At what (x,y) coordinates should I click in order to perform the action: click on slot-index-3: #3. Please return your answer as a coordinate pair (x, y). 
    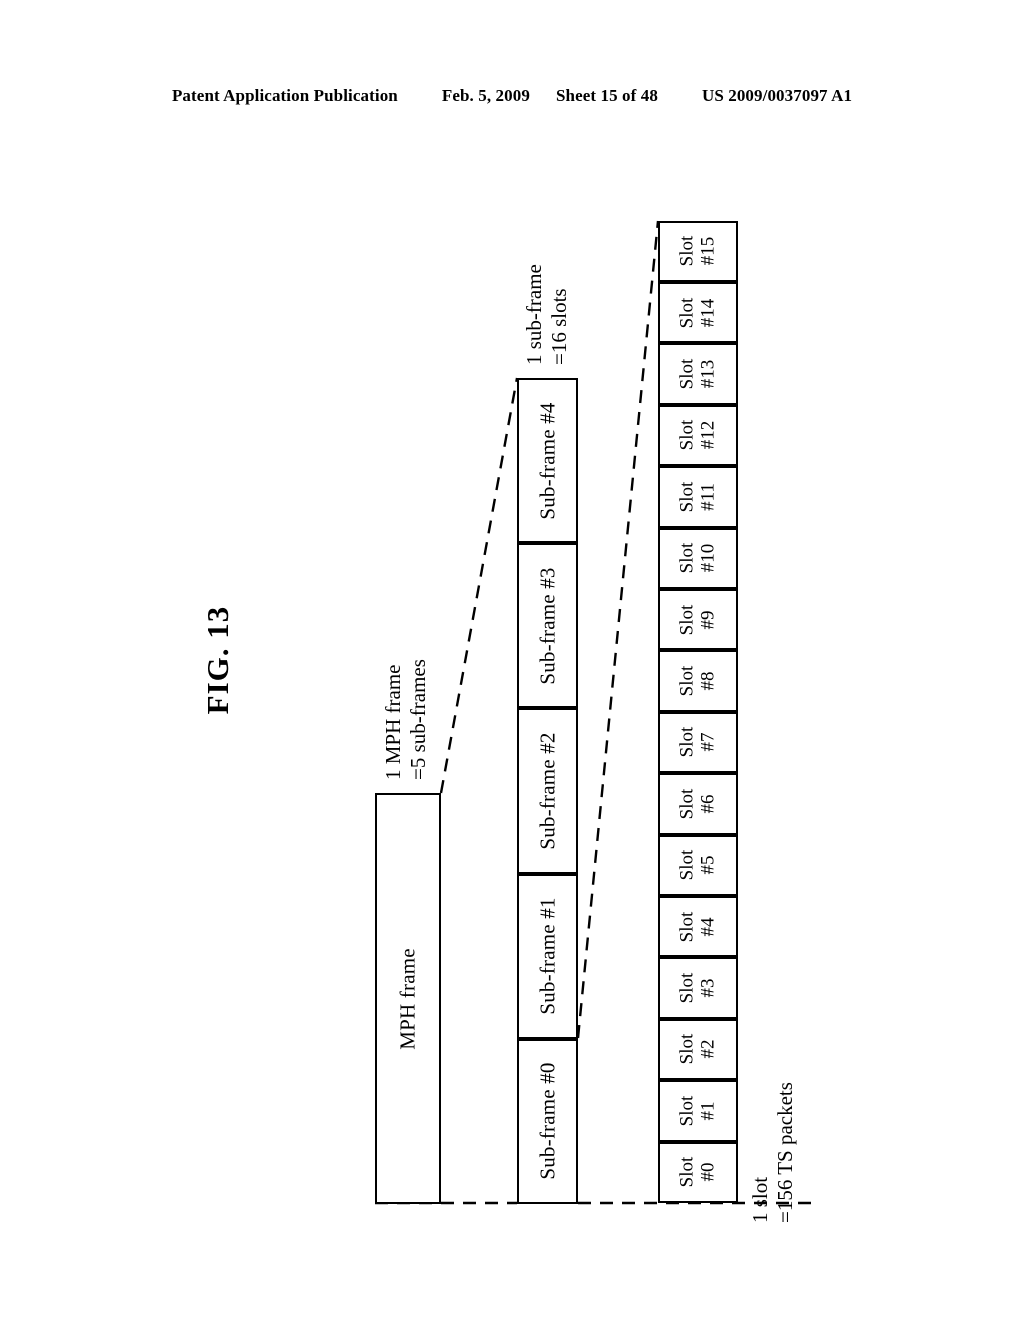
    Looking at the image, I should click on (707, 988).